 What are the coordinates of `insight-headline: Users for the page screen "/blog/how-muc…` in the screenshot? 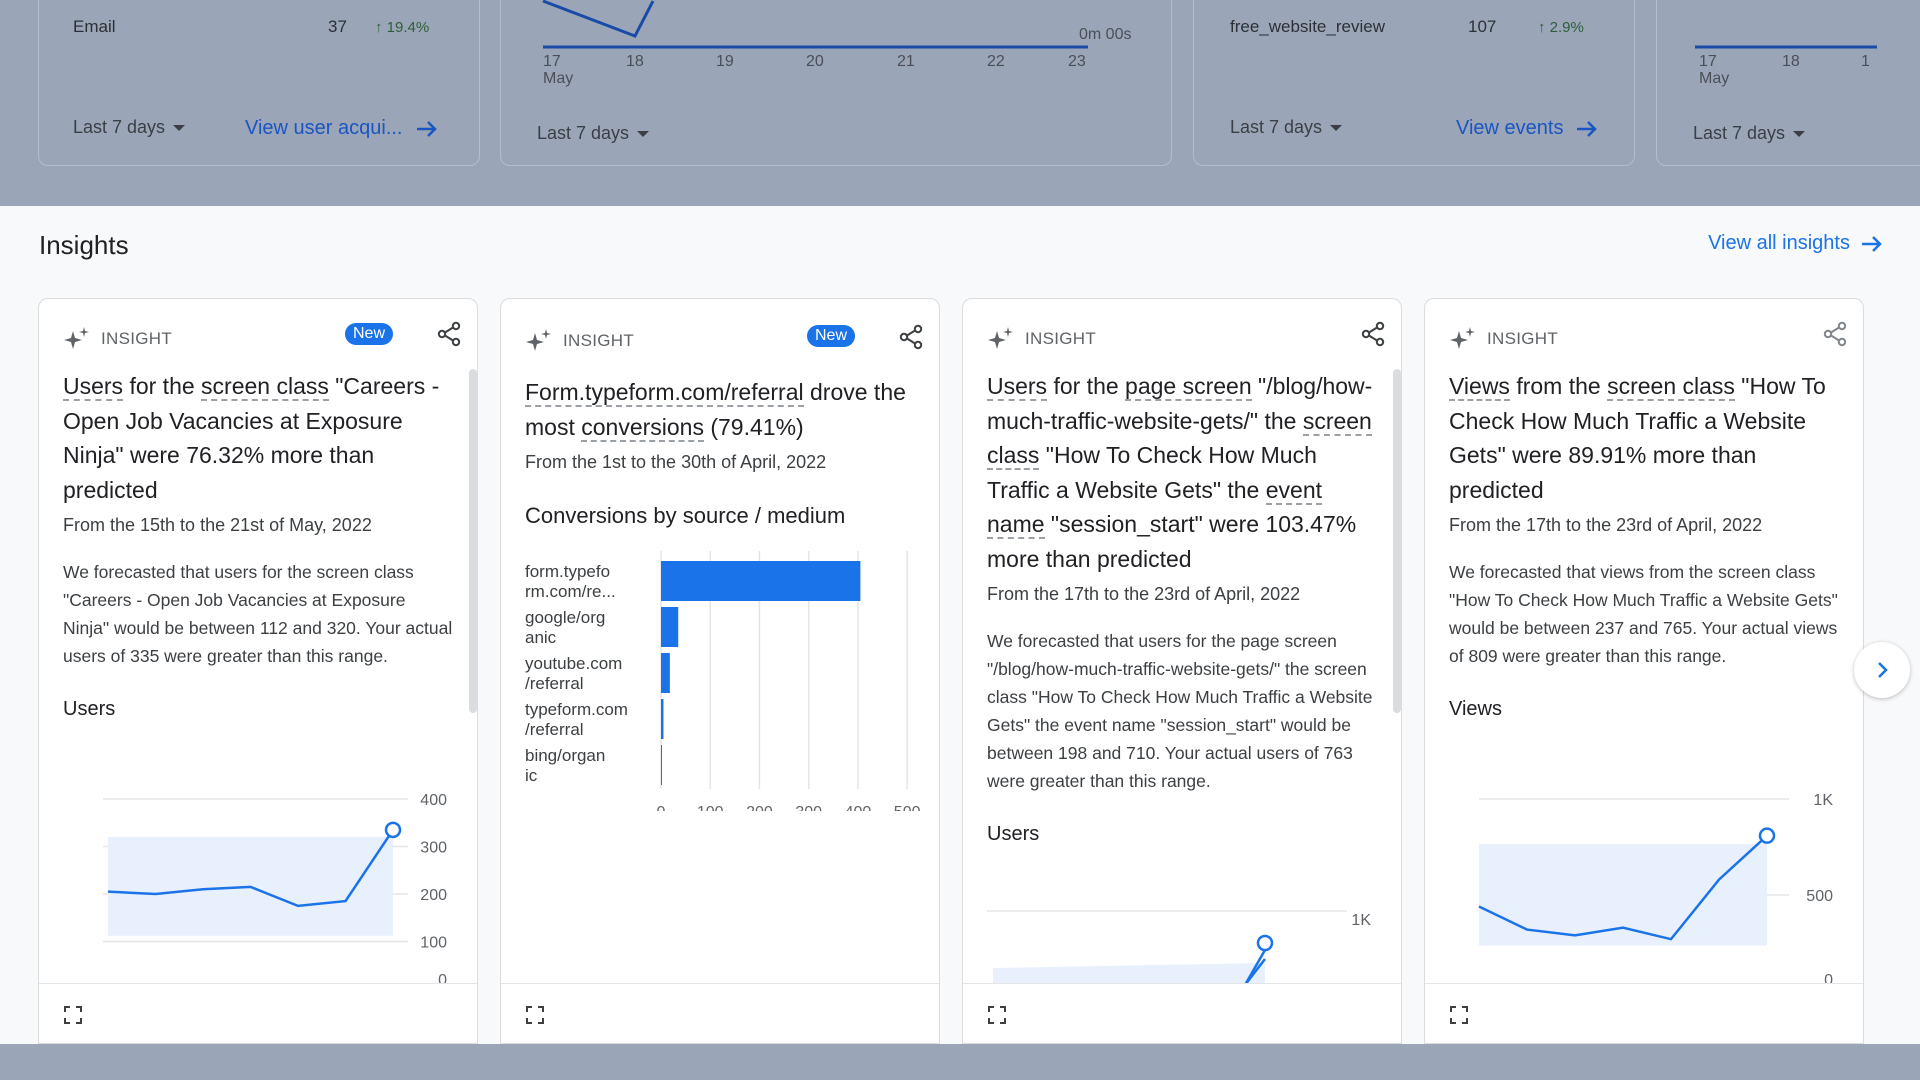 It's located at (1182, 472).